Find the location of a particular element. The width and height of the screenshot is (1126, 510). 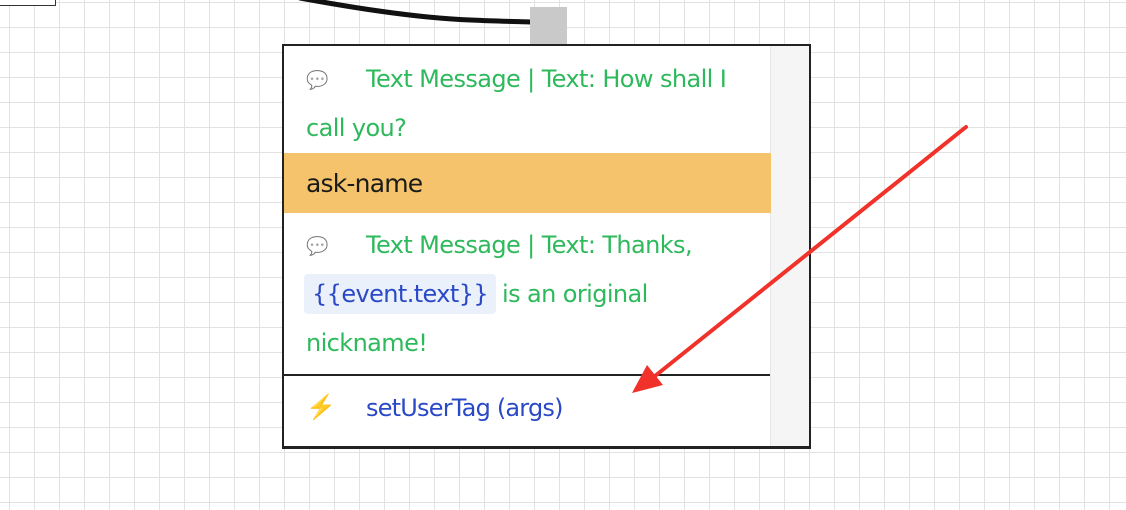

lightning-bolt-icon: ⚡ is located at coordinates (321, 407).